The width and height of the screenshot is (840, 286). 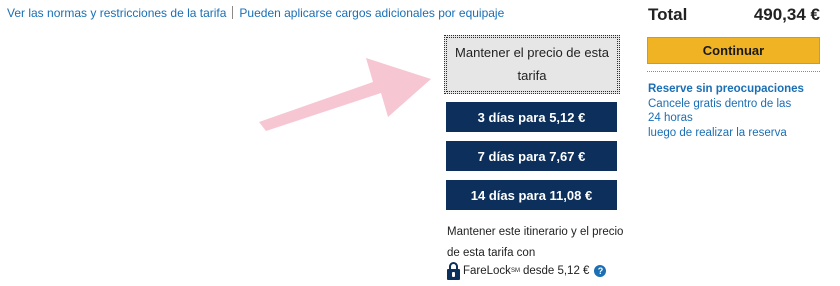 I want to click on help-icon: ?, so click(x=600, y=271).